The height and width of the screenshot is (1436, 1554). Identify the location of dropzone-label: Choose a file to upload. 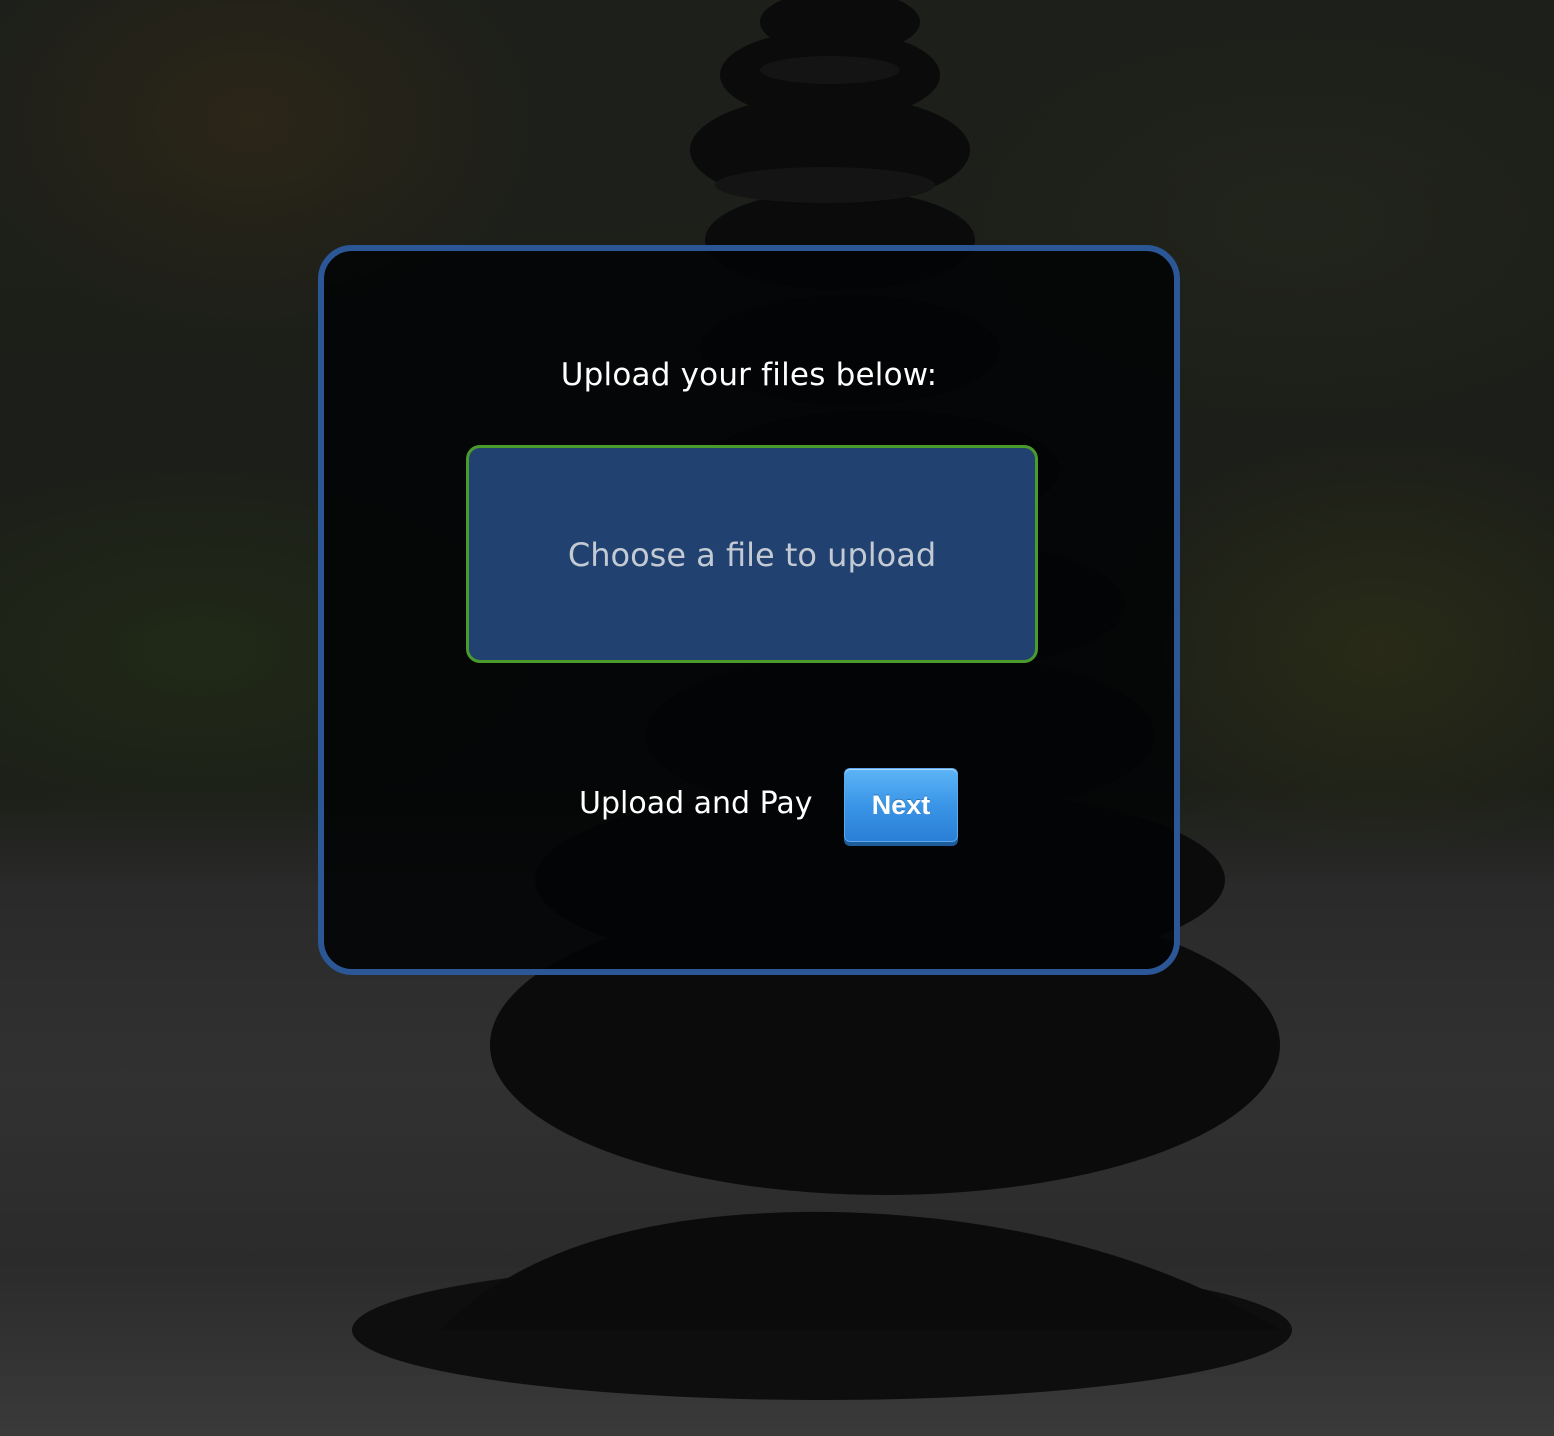
(752, 555).